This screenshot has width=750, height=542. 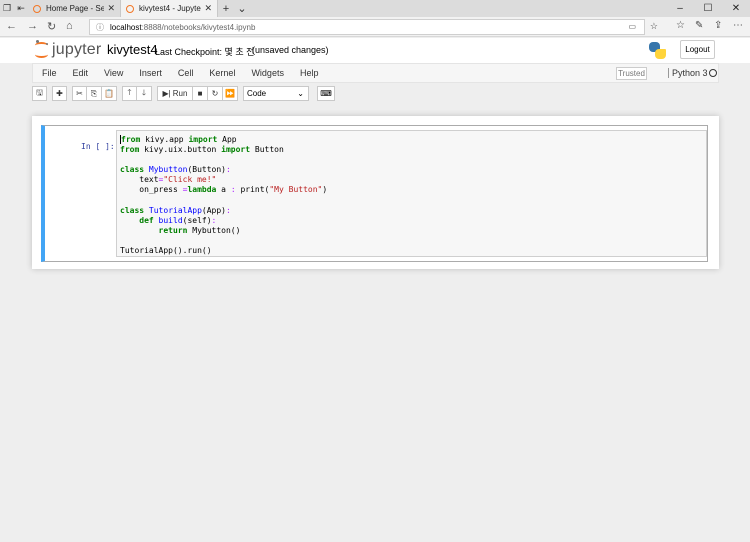 I want to click on logout-button: Logout, so click(x=697, y=49).